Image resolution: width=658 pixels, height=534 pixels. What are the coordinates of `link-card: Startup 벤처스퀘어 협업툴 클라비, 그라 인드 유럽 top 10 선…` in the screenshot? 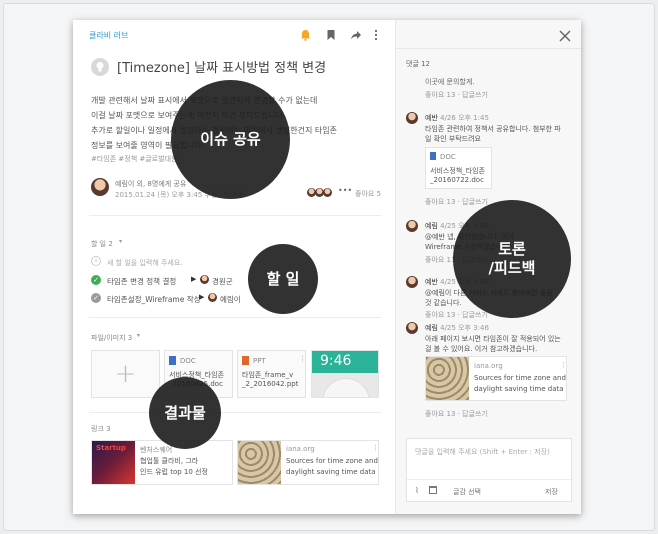 It's located at (162, 462).